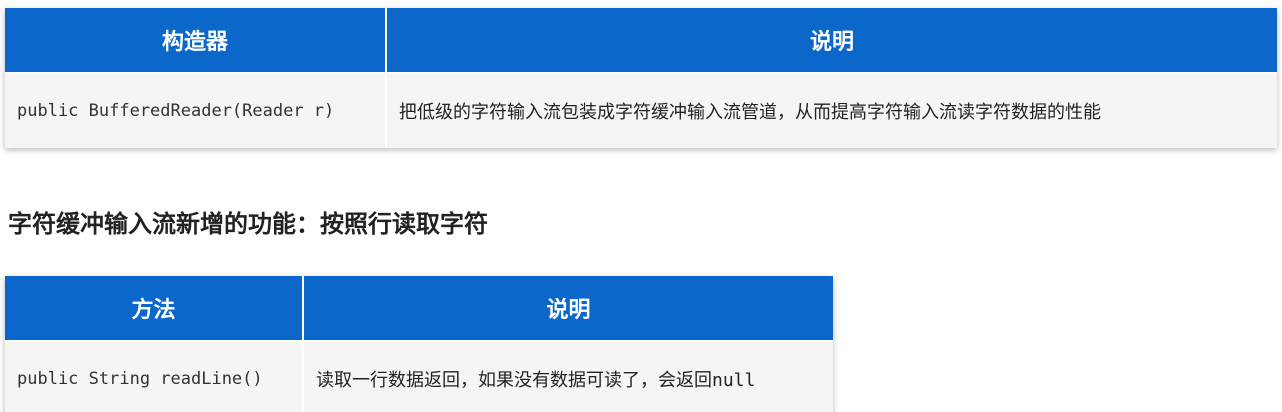  What do you see at coordinates (734, 380) in the screenshot?
I see `method-description-null: null` at bounding box center [734, 380].